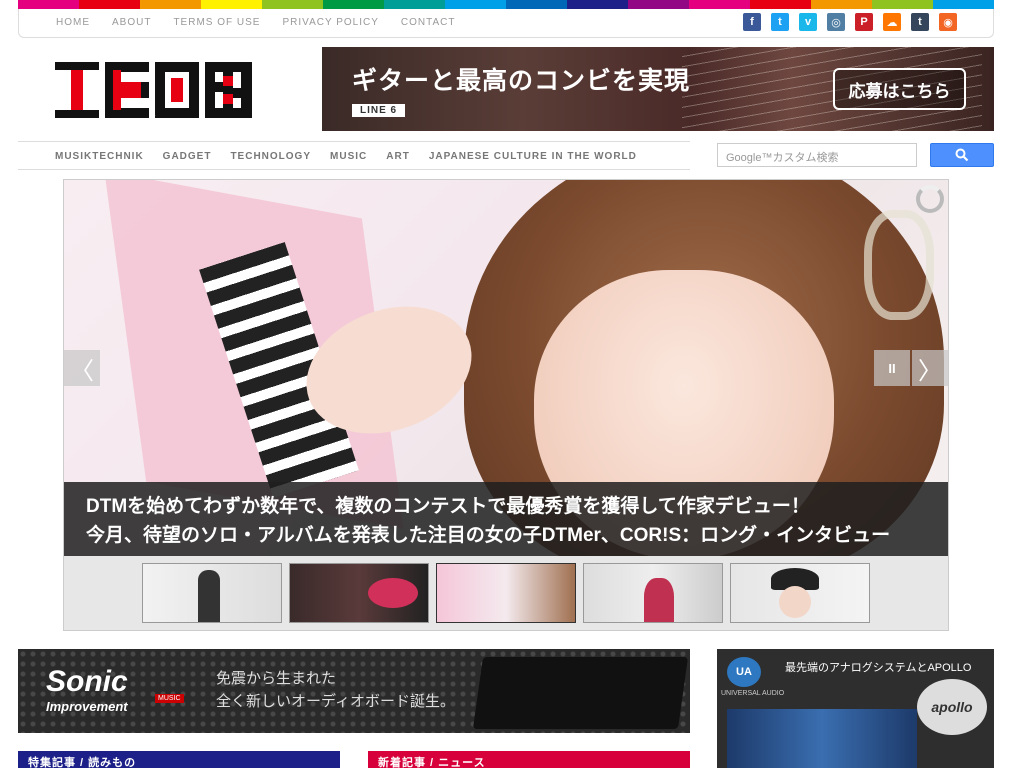 The height and width of the screenshot is (768, 1024). What do you see at coordinates (335, 690) in the screenshot?
I see `ad-copy: 免震から生まれた 全く新しいオーディオボード誕生。` at bounding box center [335, 690].